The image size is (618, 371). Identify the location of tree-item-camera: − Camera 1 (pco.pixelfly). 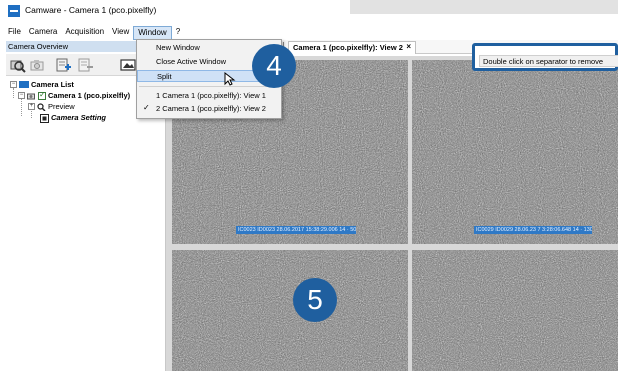
(74, 95).